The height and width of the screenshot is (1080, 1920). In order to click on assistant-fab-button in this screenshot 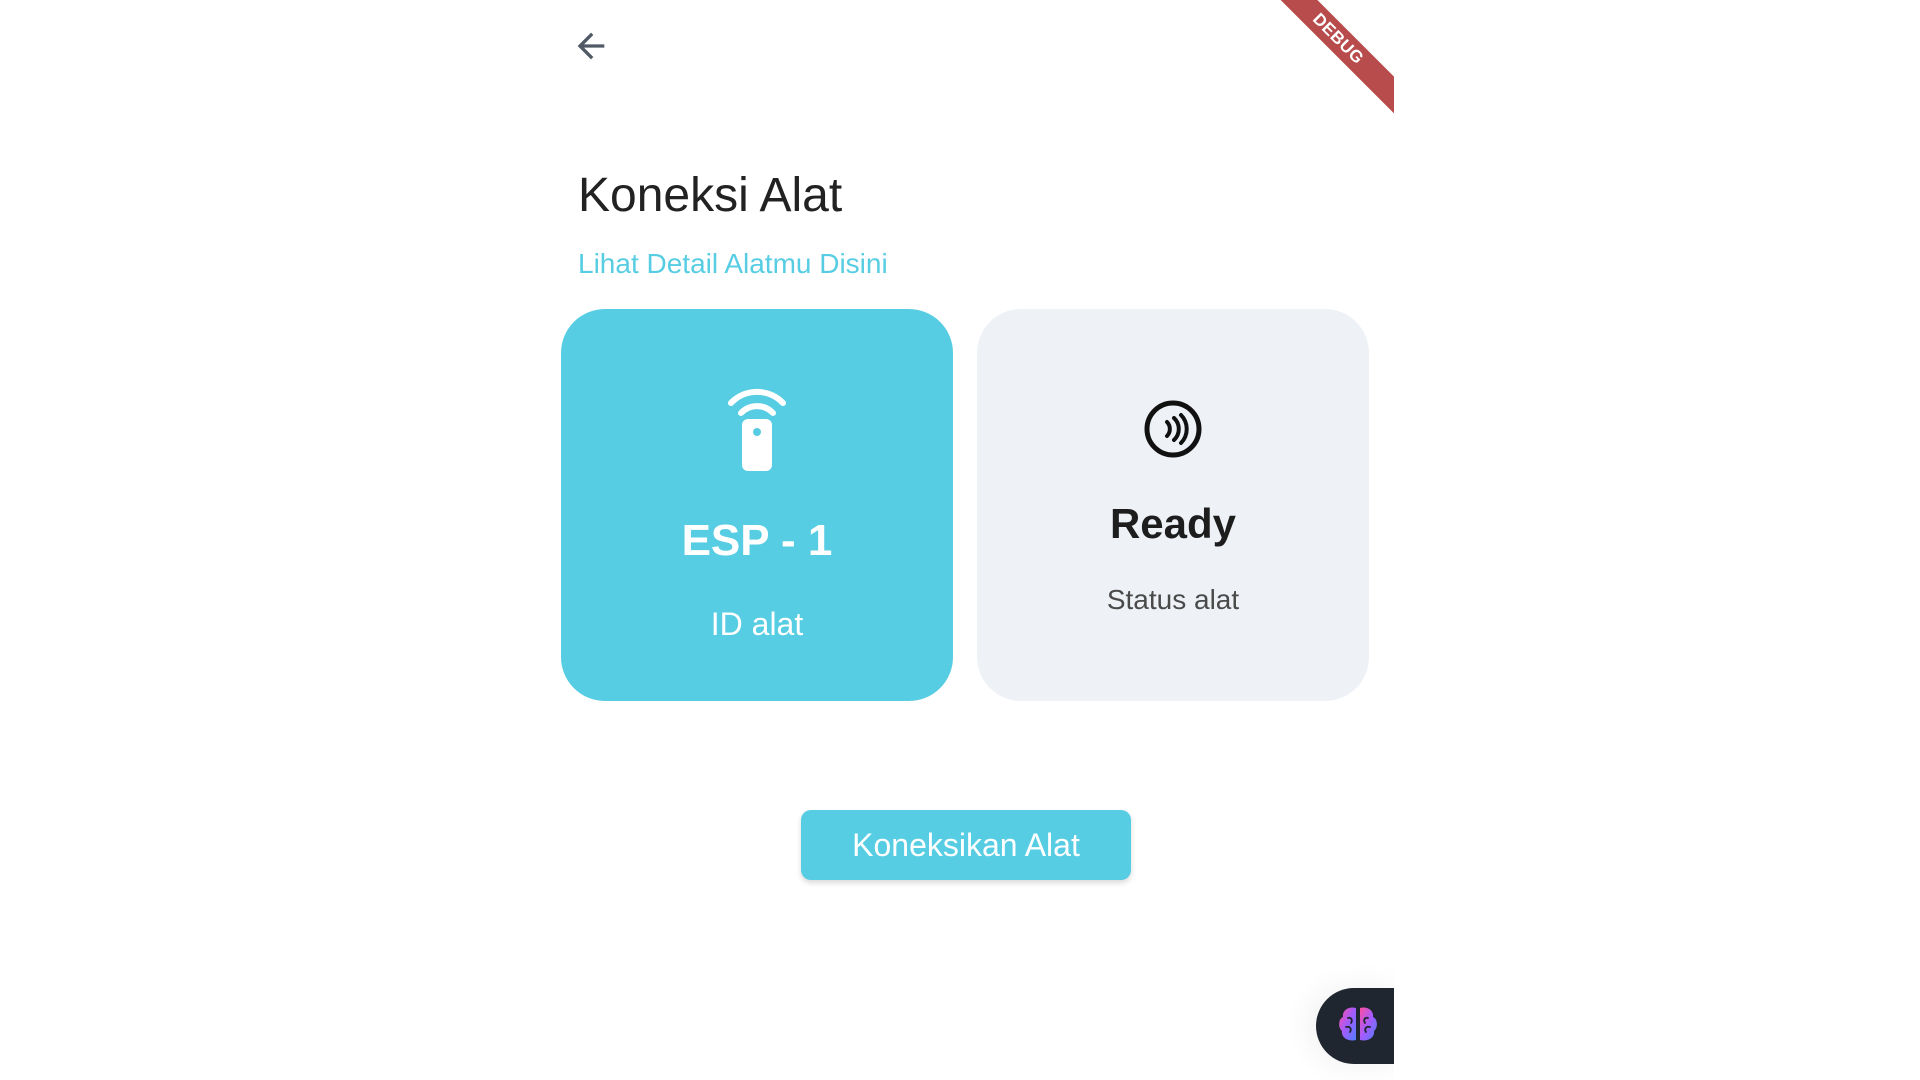, I will do `click(1355, 1026)`.